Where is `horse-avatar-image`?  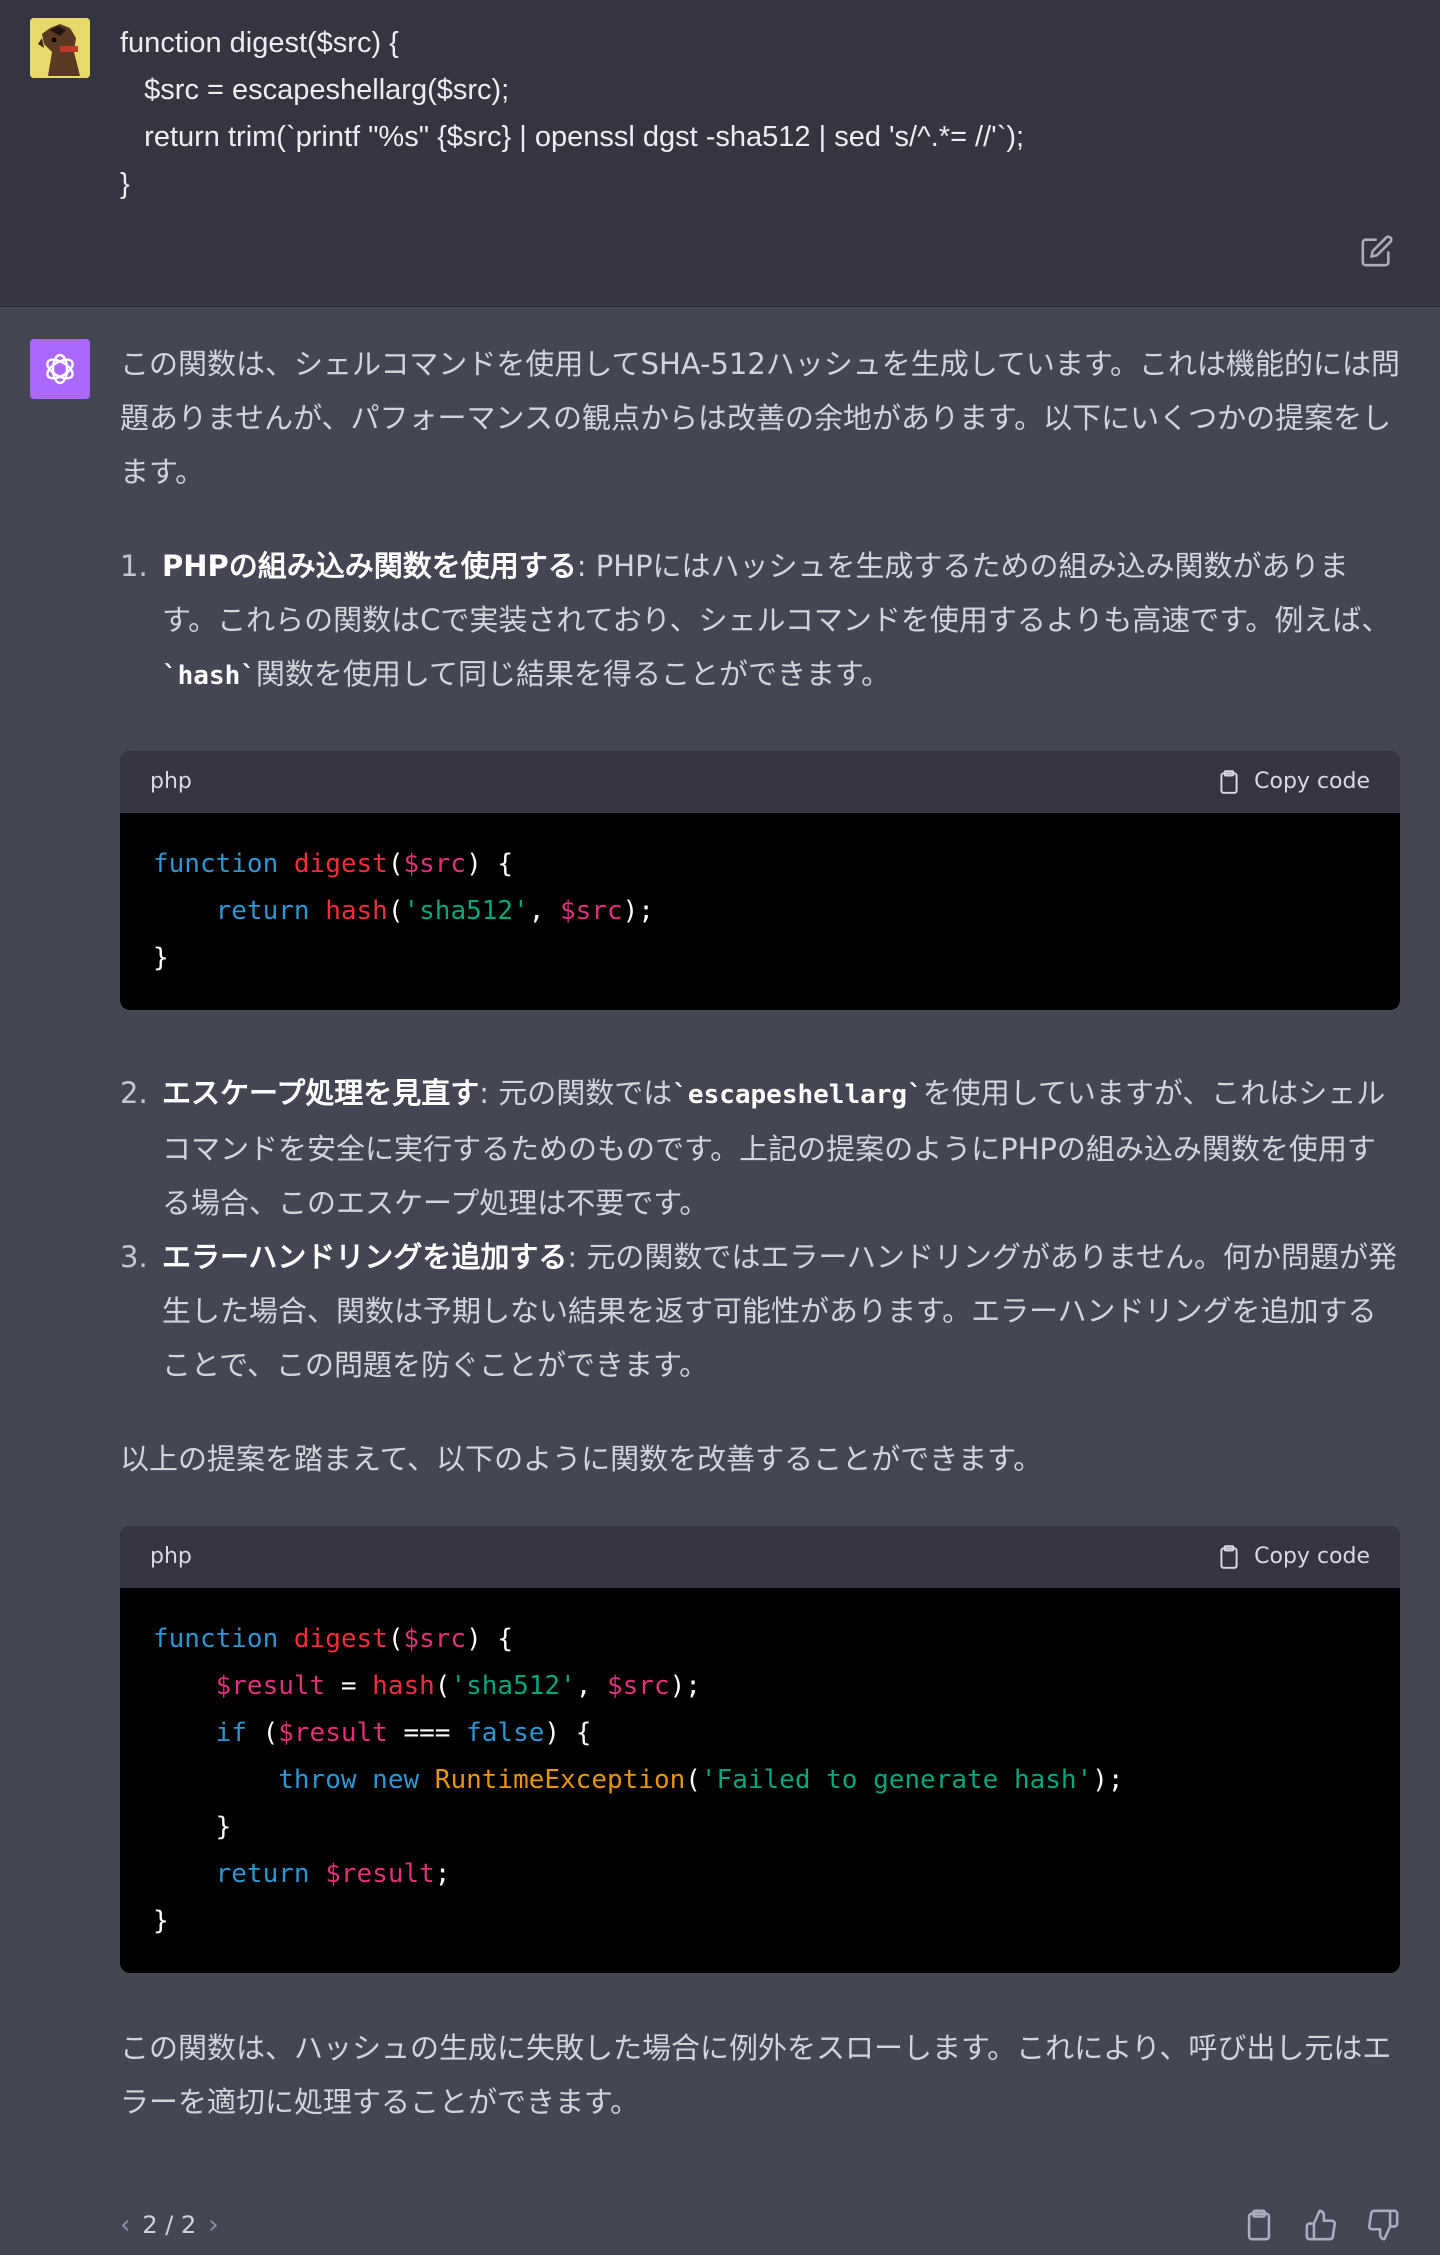 horse-avatar-image is located at coordinates (60, 48).